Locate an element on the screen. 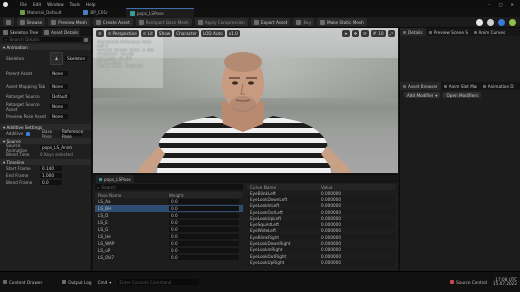 The width and height of the screenshot is (520, 292). asset-mapping-dropdown: None is located at coordinates (59, 86).